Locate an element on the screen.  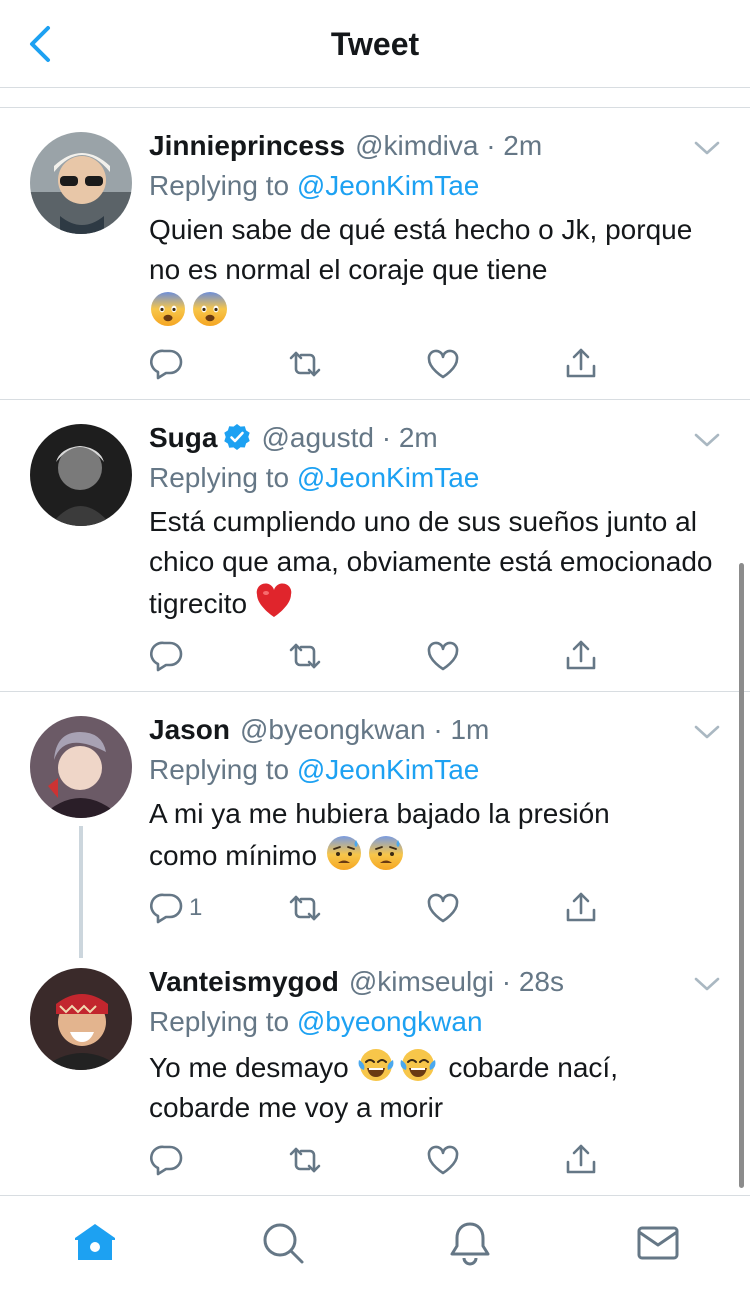
home-icon is located at coordinates (95, 1242).